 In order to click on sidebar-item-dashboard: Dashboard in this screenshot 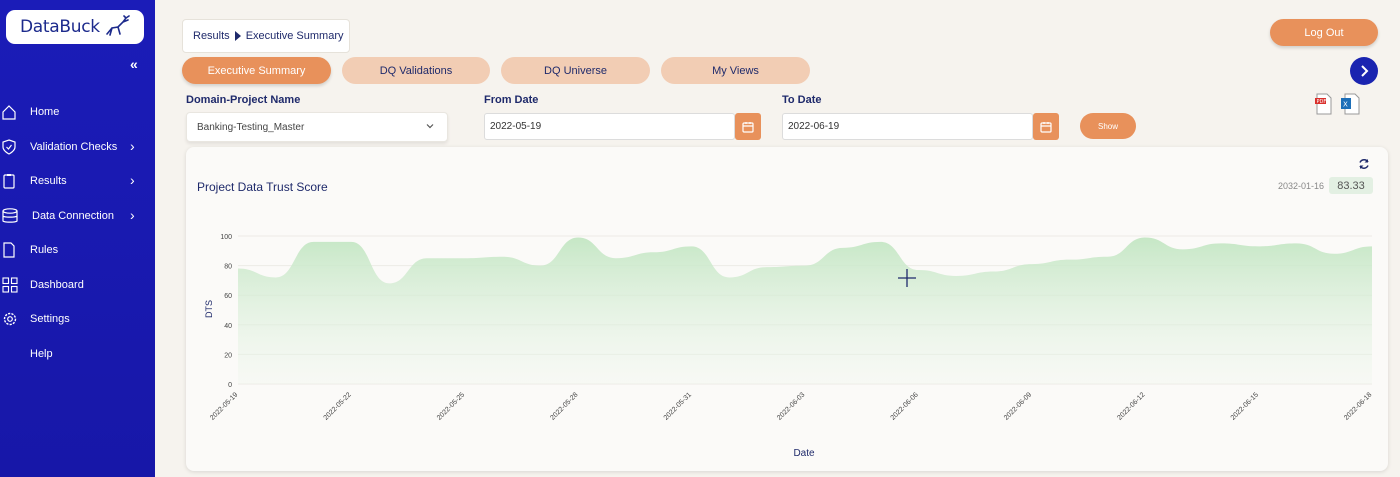, I will do `click(77, 285)`.